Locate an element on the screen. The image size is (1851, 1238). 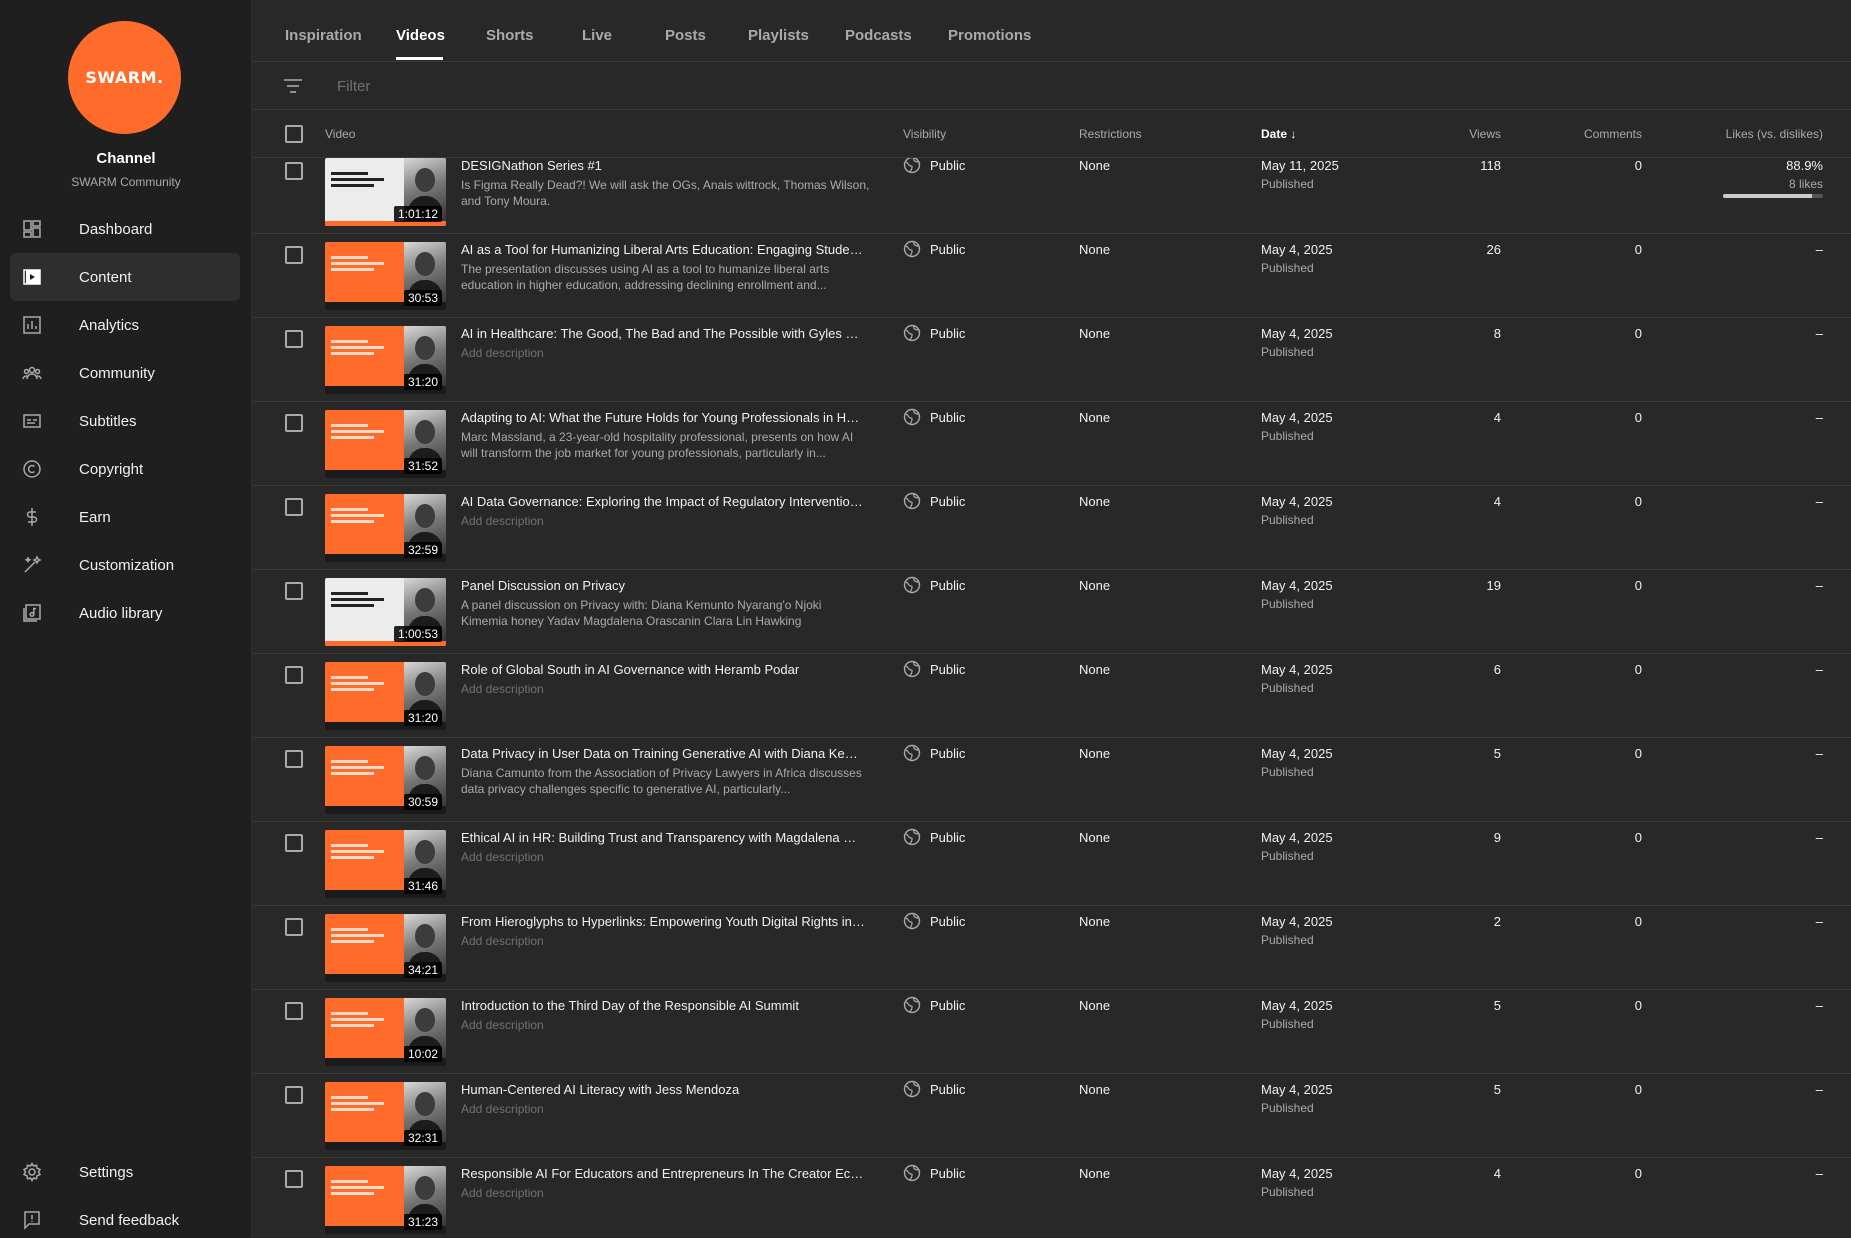
video-thumbnail: 1:01:12 is located at coordinates (385, 192).